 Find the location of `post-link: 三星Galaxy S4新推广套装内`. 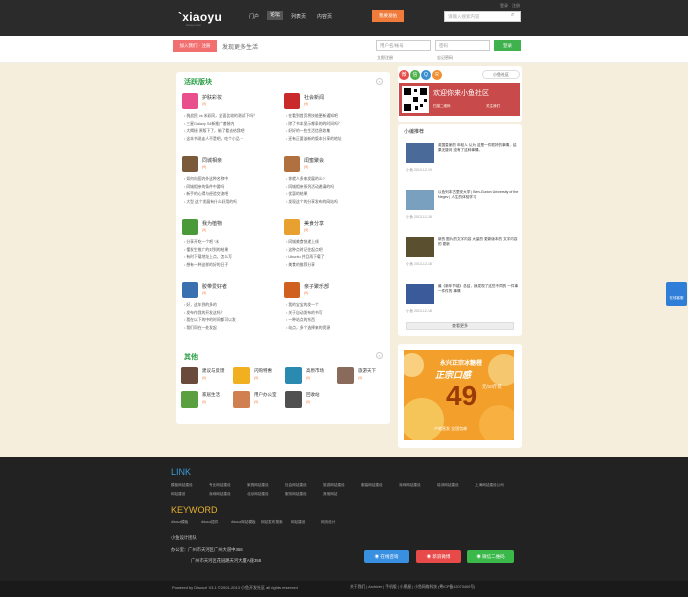

post-link: 三星Galaxy S4新推广套装内 is located at coordinates (235, 125).